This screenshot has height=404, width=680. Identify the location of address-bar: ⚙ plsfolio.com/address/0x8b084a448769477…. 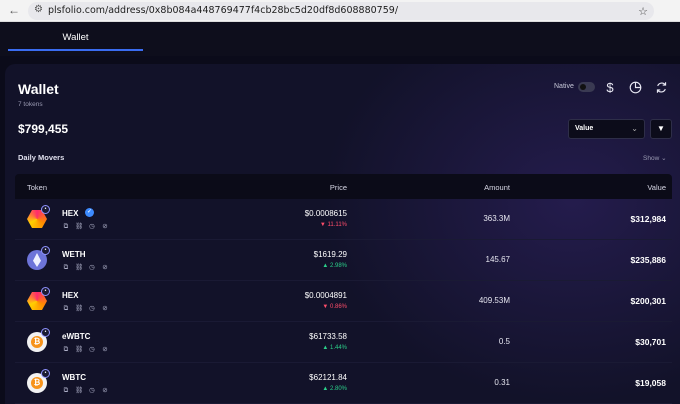
(341, 11).